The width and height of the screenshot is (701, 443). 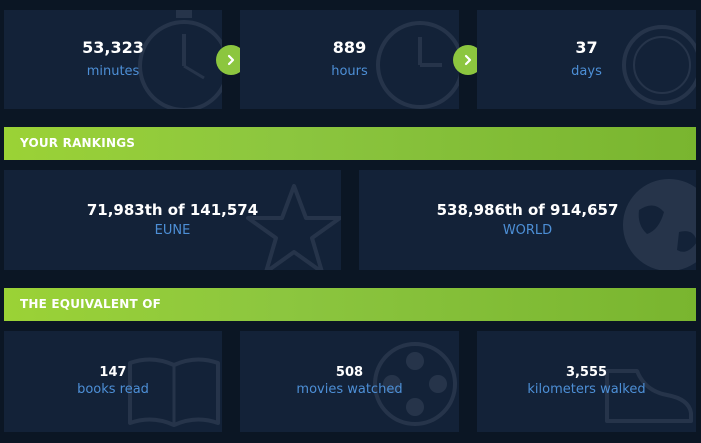 What do you see at coordinates (586, 71) in the screenshot?
I see `days-label: days` at bounding box center [586, 71].